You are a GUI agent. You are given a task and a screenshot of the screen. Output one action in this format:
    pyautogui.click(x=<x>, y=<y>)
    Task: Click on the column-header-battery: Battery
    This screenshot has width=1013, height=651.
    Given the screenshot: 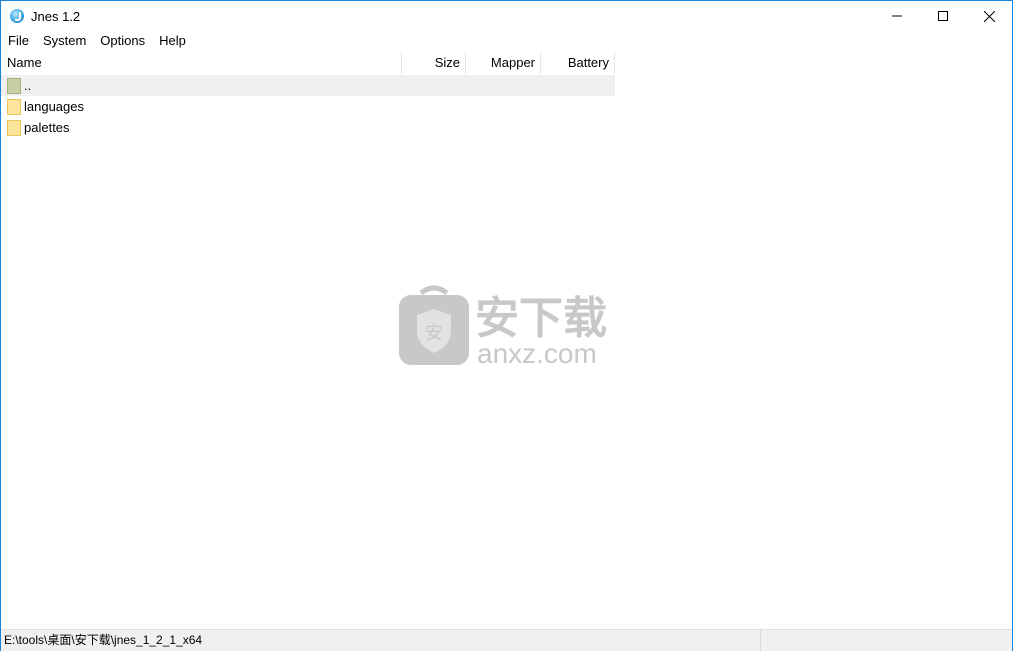 What is the action you would take?
    pyautogui.click(x=578, y=63)
    